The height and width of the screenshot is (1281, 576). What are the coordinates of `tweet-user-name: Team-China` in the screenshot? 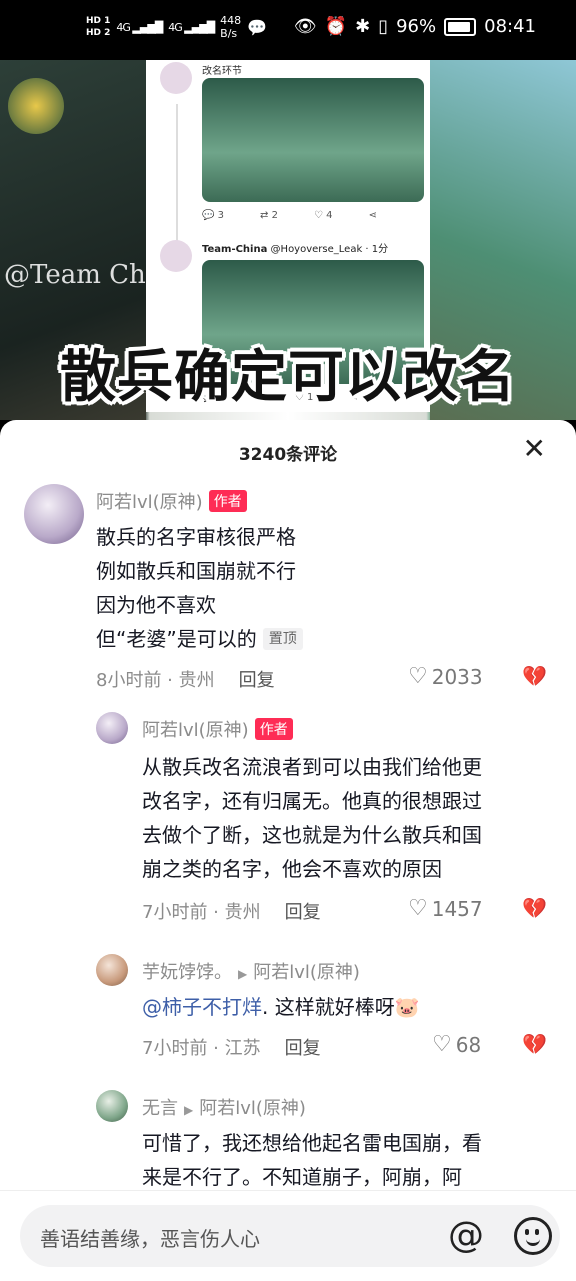 It's located at (235, 249).